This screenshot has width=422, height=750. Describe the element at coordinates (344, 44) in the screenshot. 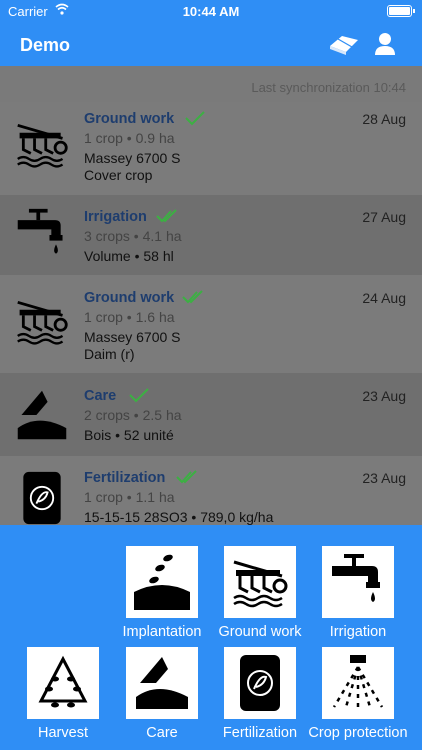

I see `map-icon` at that location.